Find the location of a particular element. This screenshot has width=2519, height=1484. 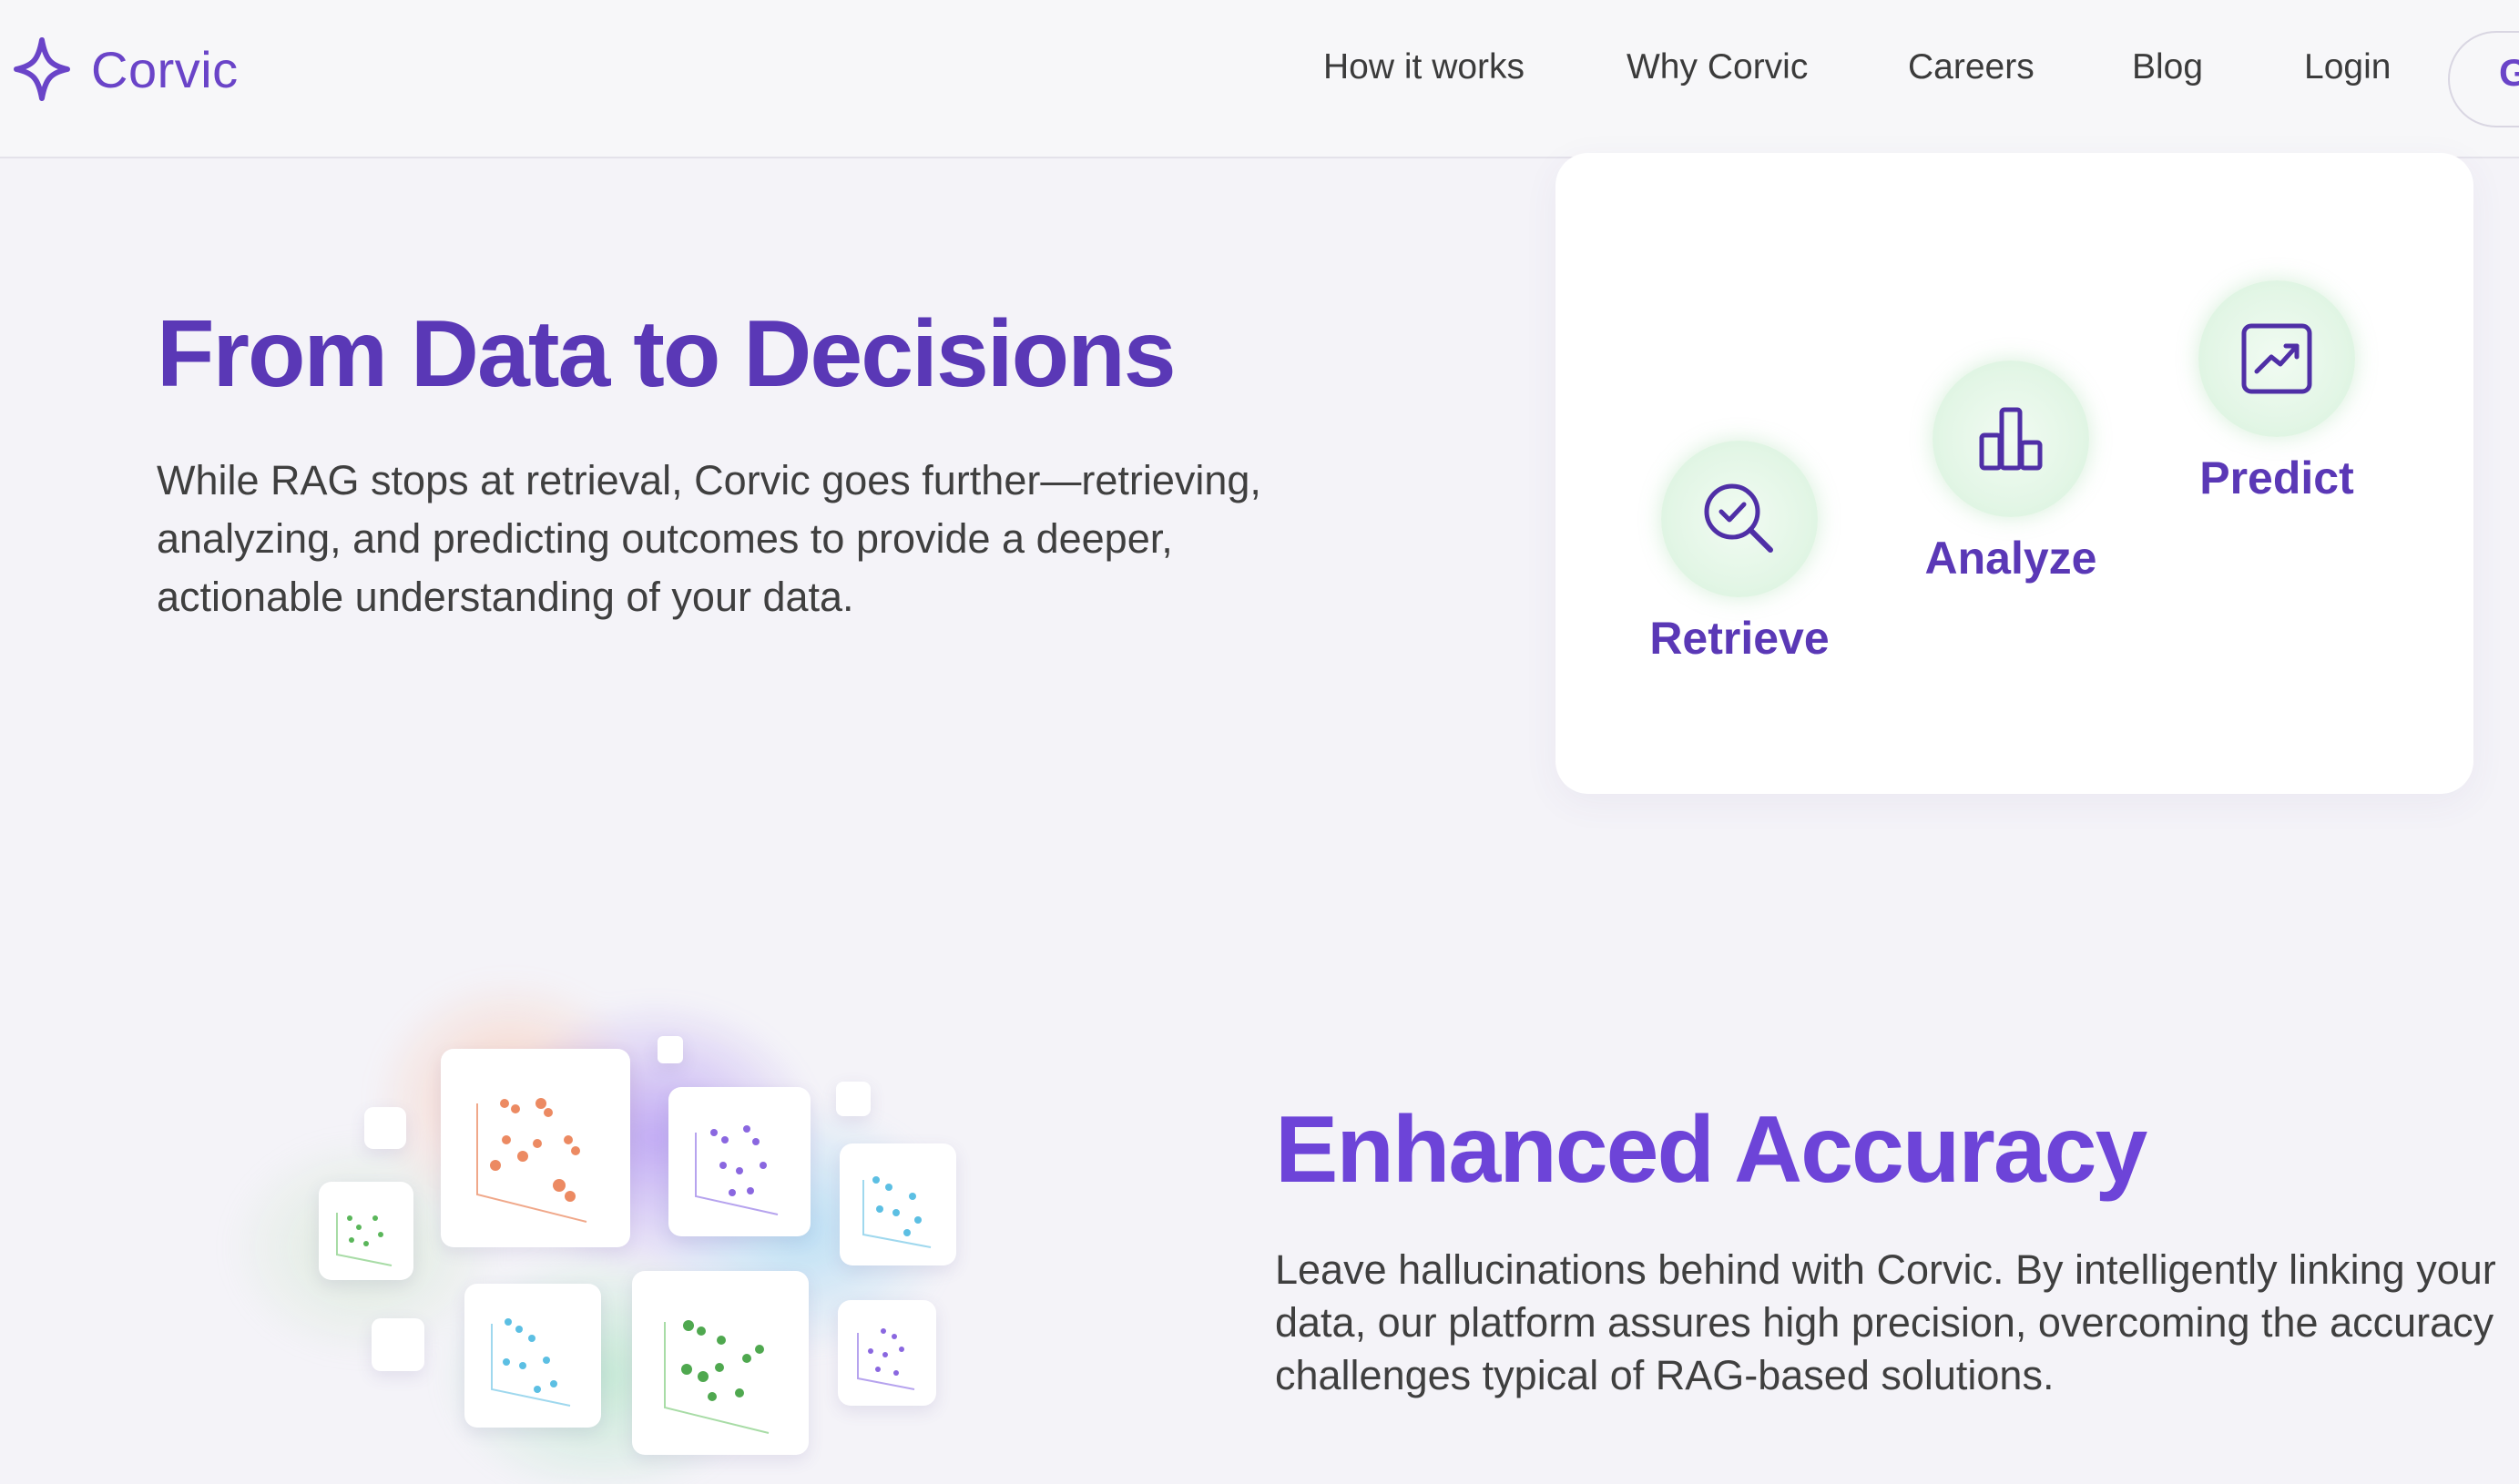

magnifier-check-icon is located at coordinates (1738, 518).